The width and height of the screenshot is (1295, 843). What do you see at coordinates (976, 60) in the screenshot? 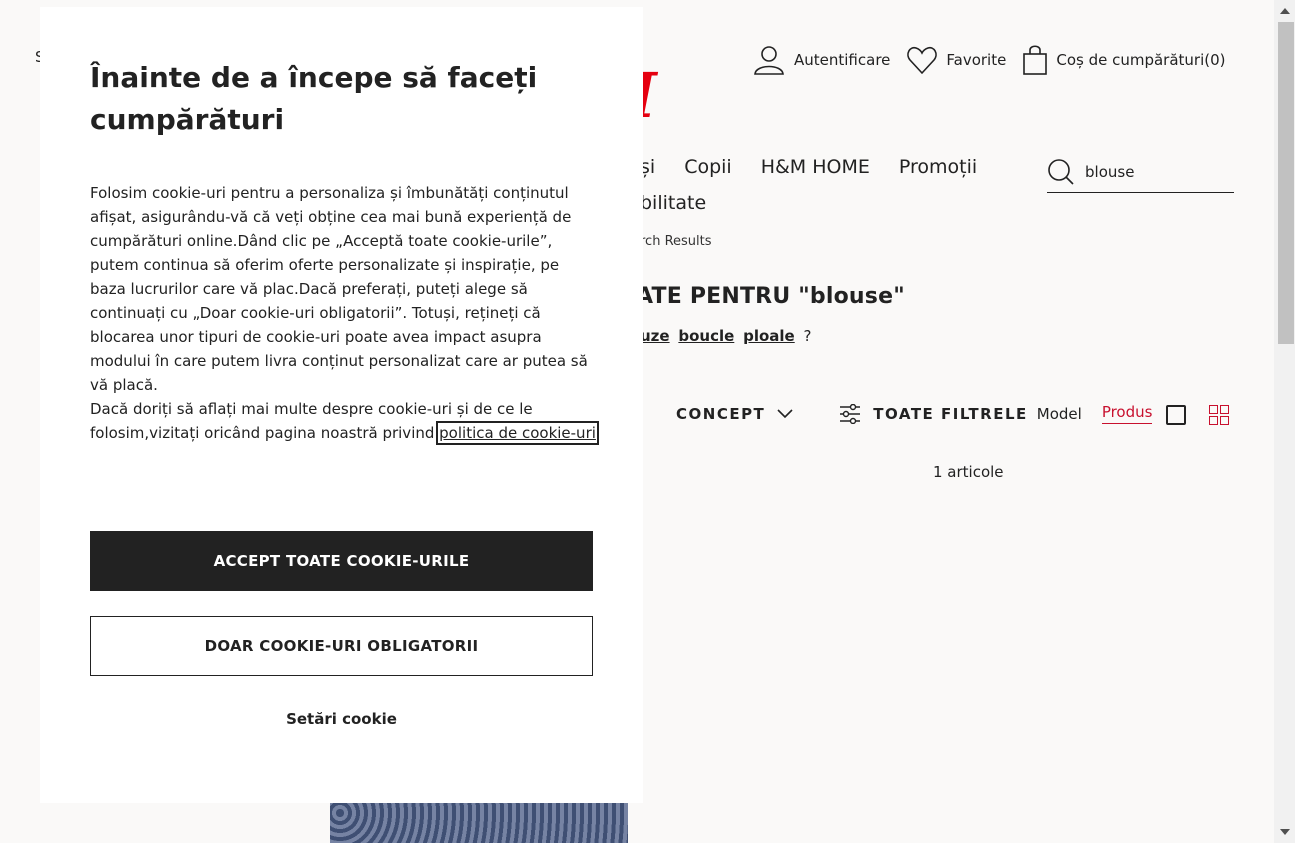
I see `favorites-label: Favorite` at bounding box center [976, 60].